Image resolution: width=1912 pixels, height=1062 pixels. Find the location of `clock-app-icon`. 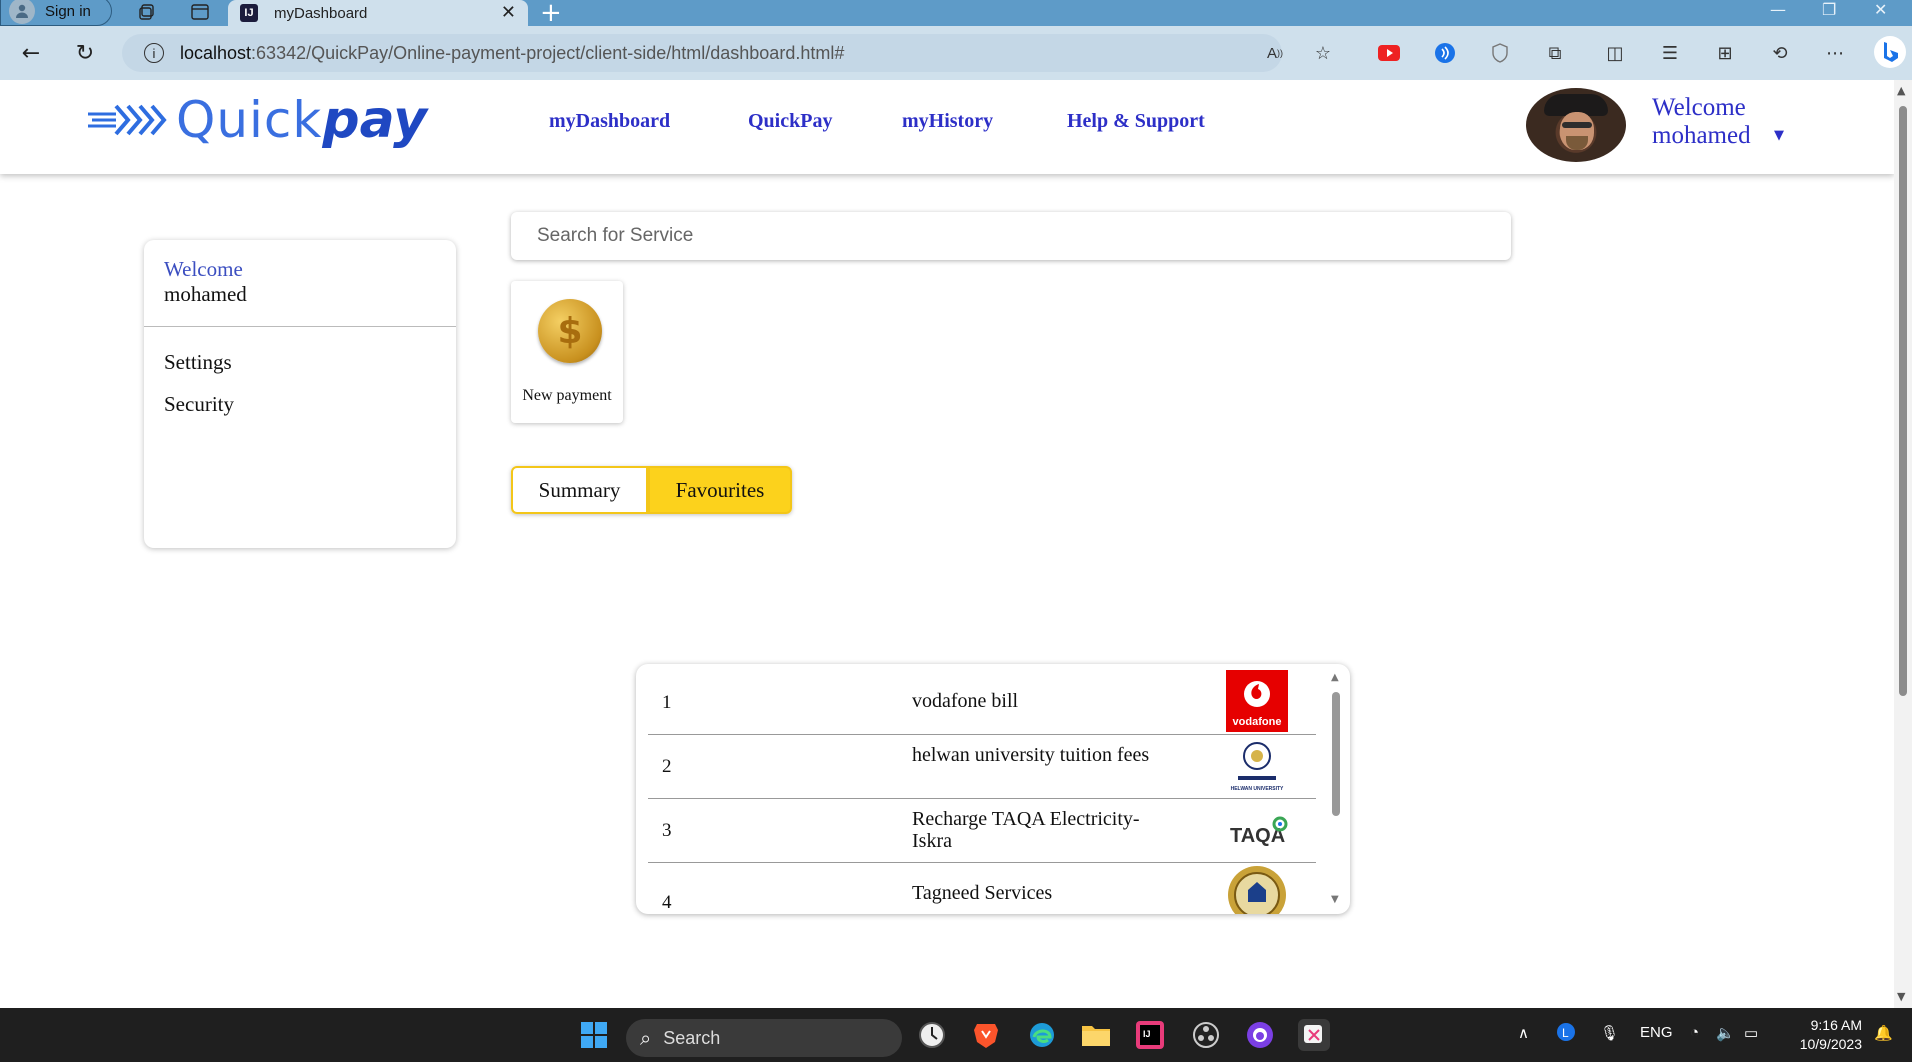

clock-app-icon is located at coordinates (932, 1035).